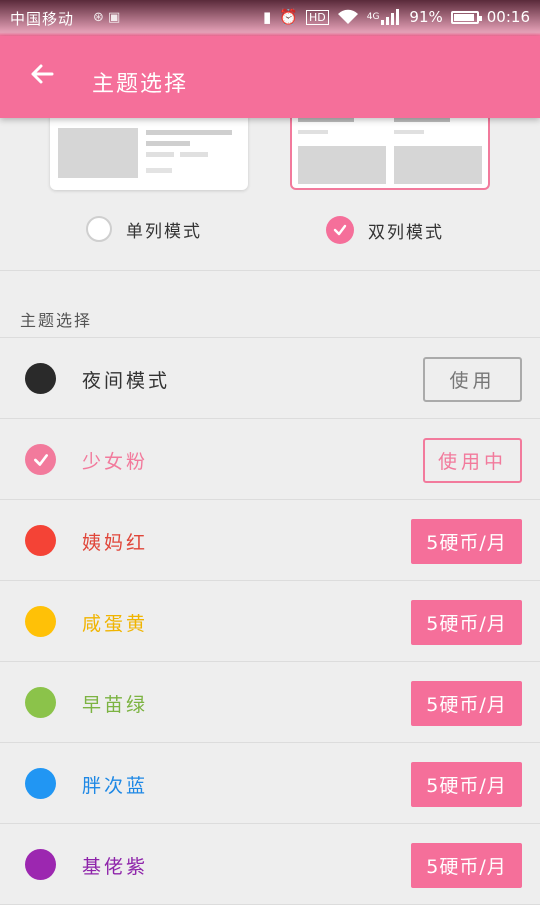 The image size is (540, 905). I want to click on theme-row-red: 姨妈红 5硬币/月, so click(270, 540).